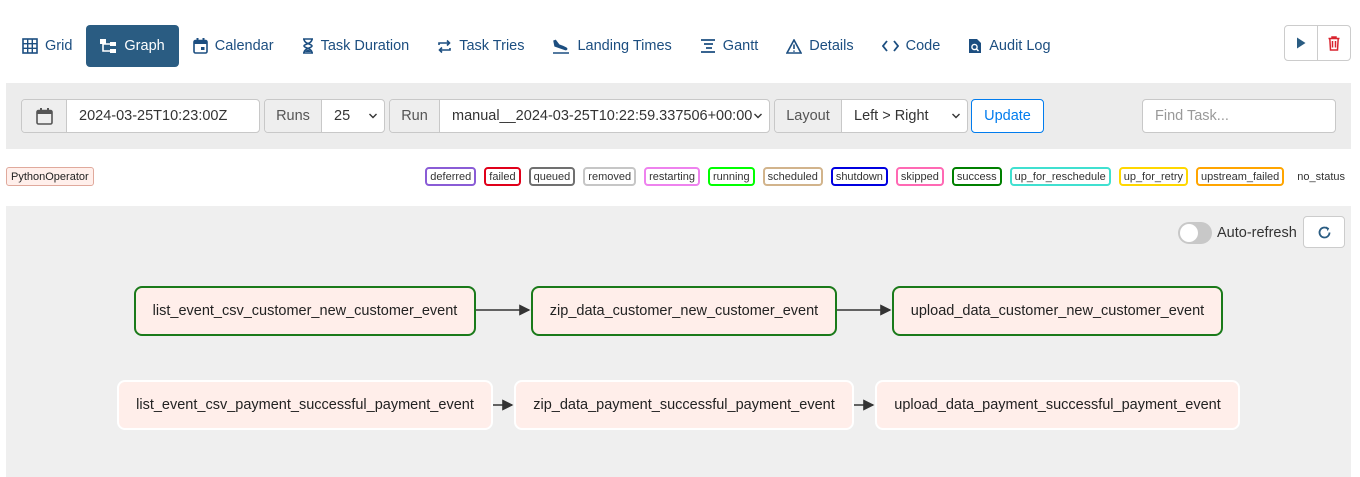  What do you see at coordinates (1020, 46) in the screenshot?
I see `tab-audit-log-label: Audit Log` at bounding box center [1020, 46].